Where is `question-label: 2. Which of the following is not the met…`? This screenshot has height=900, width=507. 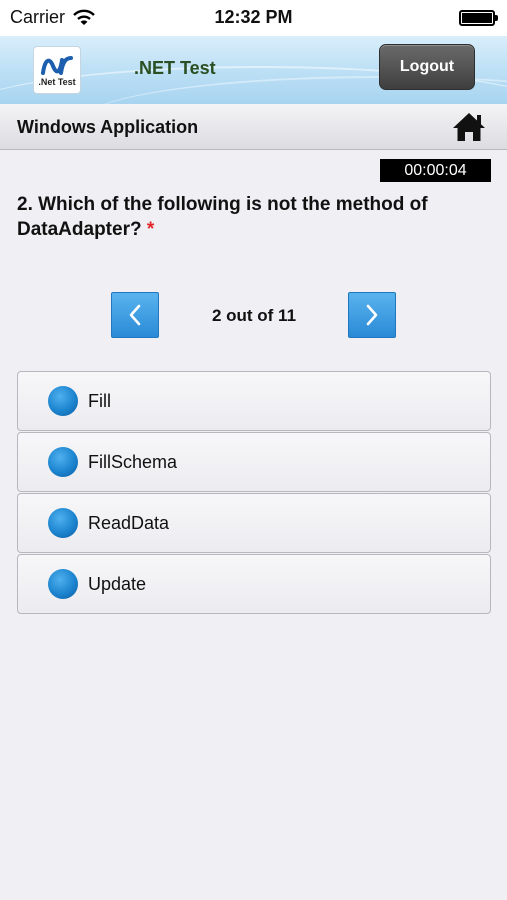
question-label: 2. Which of the following is not the met… is located at coordinates (222, 217).